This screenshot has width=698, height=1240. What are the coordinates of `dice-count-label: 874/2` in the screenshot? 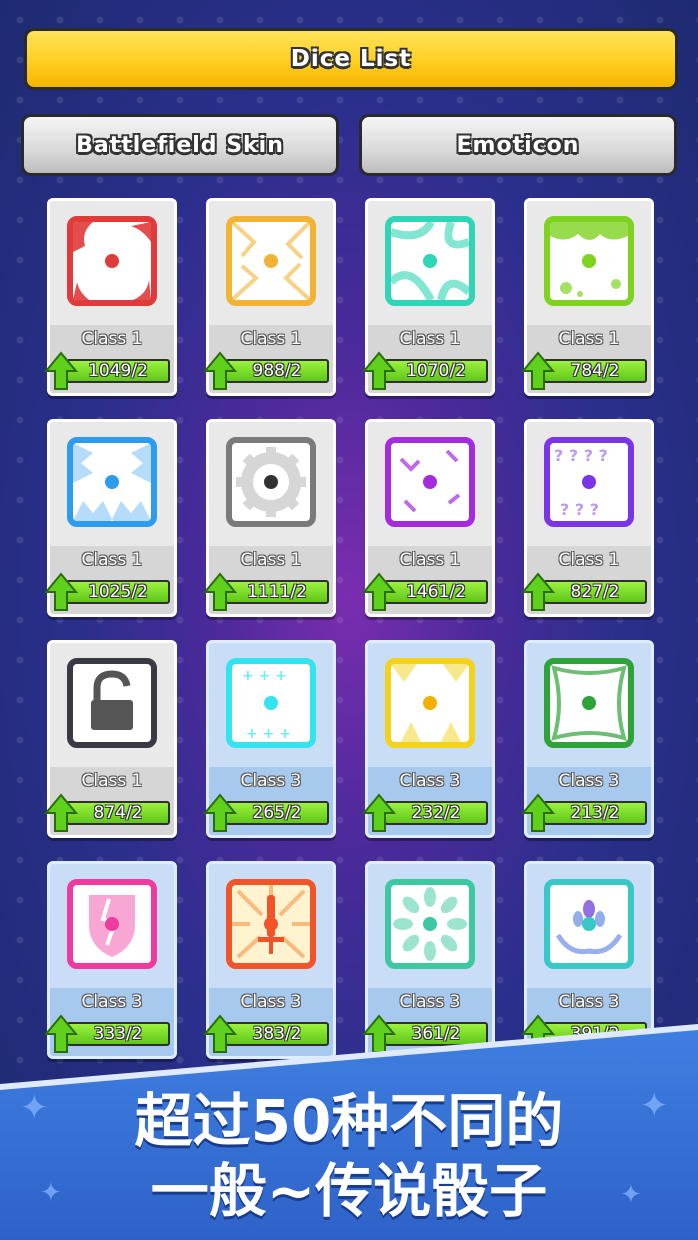 It's located at (118, 813).